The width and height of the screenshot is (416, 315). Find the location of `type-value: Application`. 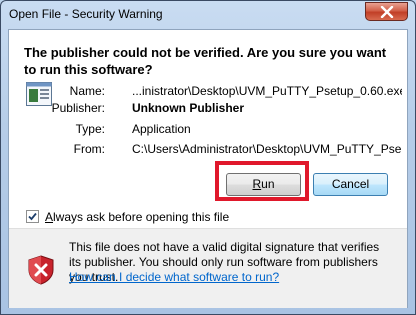

type-value: Application is located at coordinates (161, 129).